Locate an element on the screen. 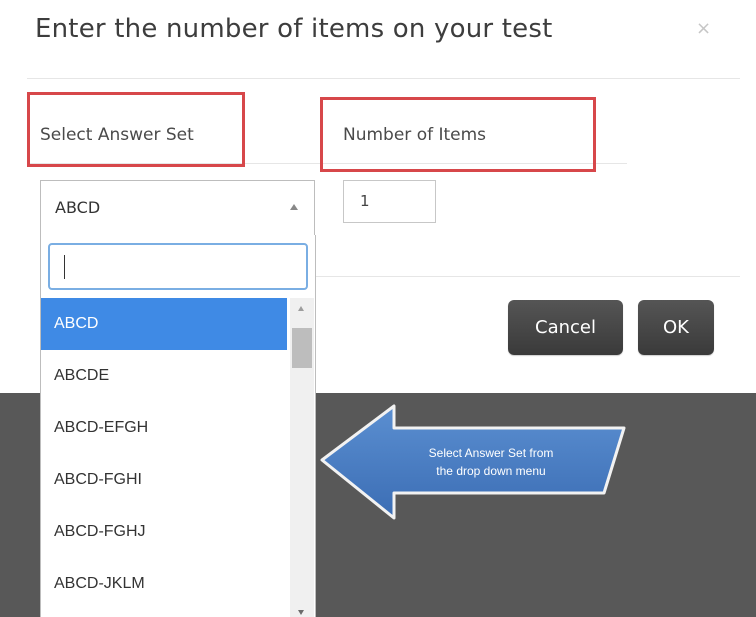  header-divider is located at coordinates (383, 78).